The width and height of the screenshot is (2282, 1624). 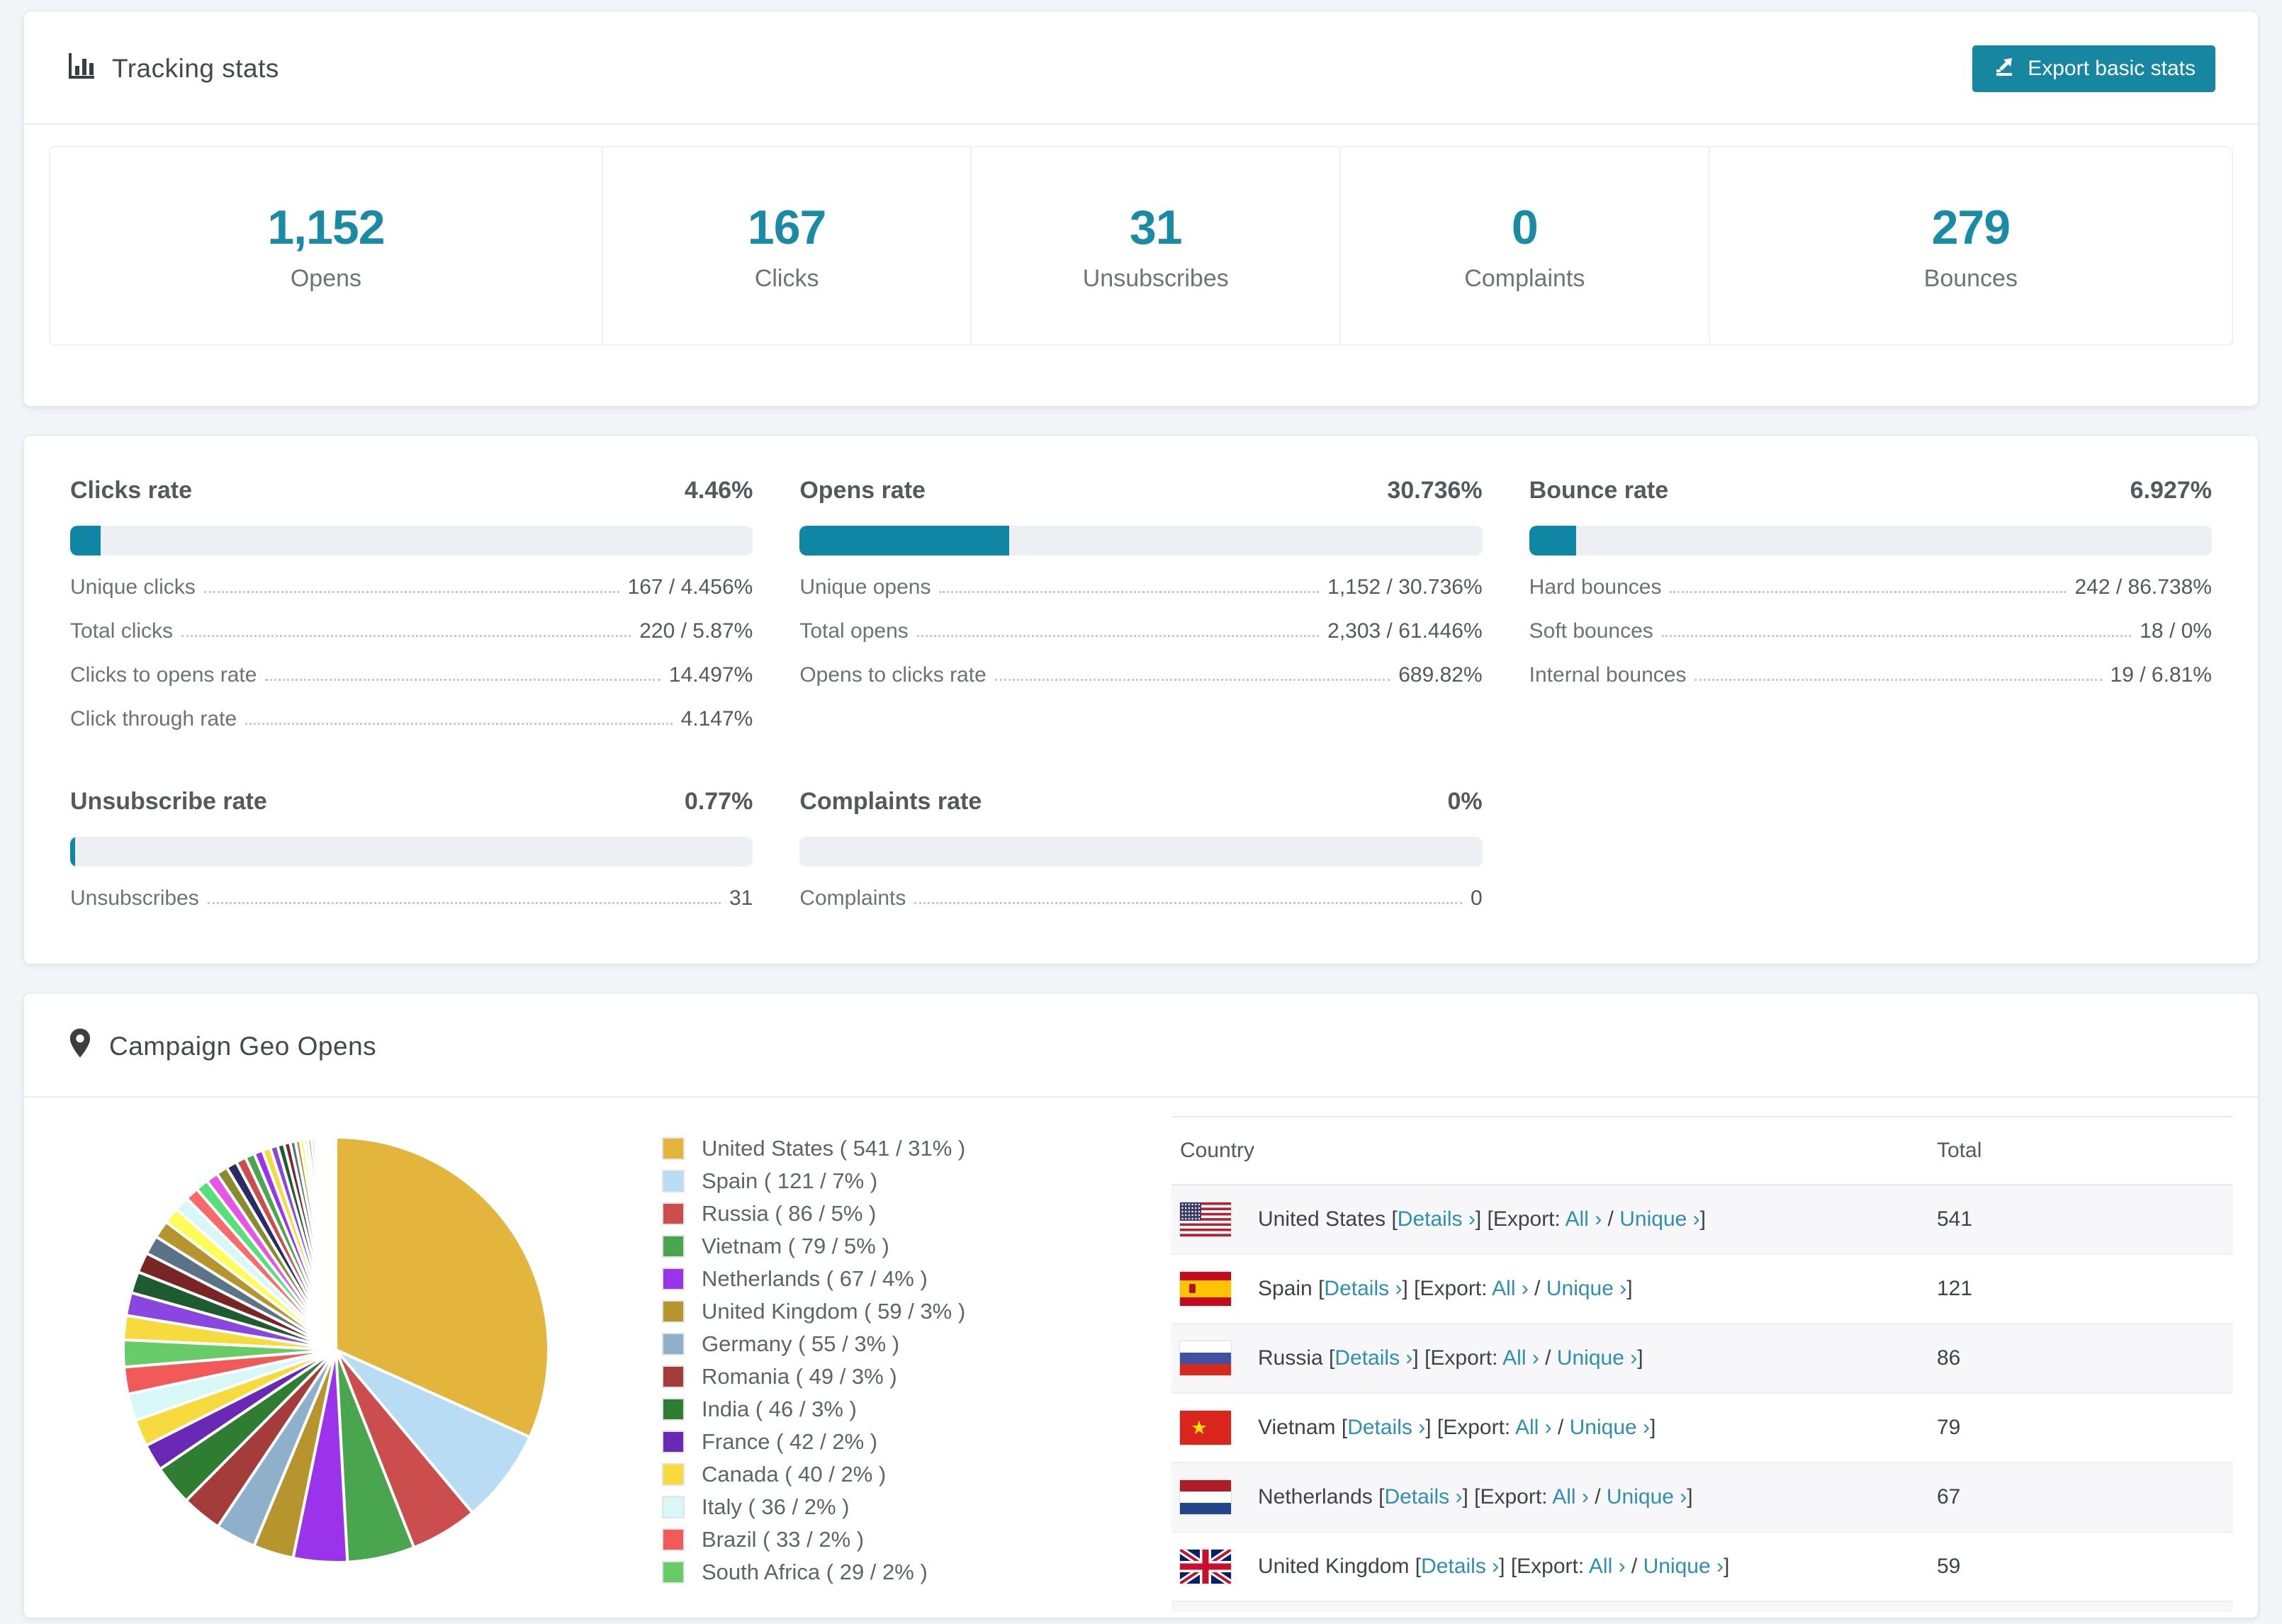 What do you see at coordinates (1140, 898) in the screenshot?
I see `rate-detail-row: Complaints 0` at bounding box center [1140, 898].